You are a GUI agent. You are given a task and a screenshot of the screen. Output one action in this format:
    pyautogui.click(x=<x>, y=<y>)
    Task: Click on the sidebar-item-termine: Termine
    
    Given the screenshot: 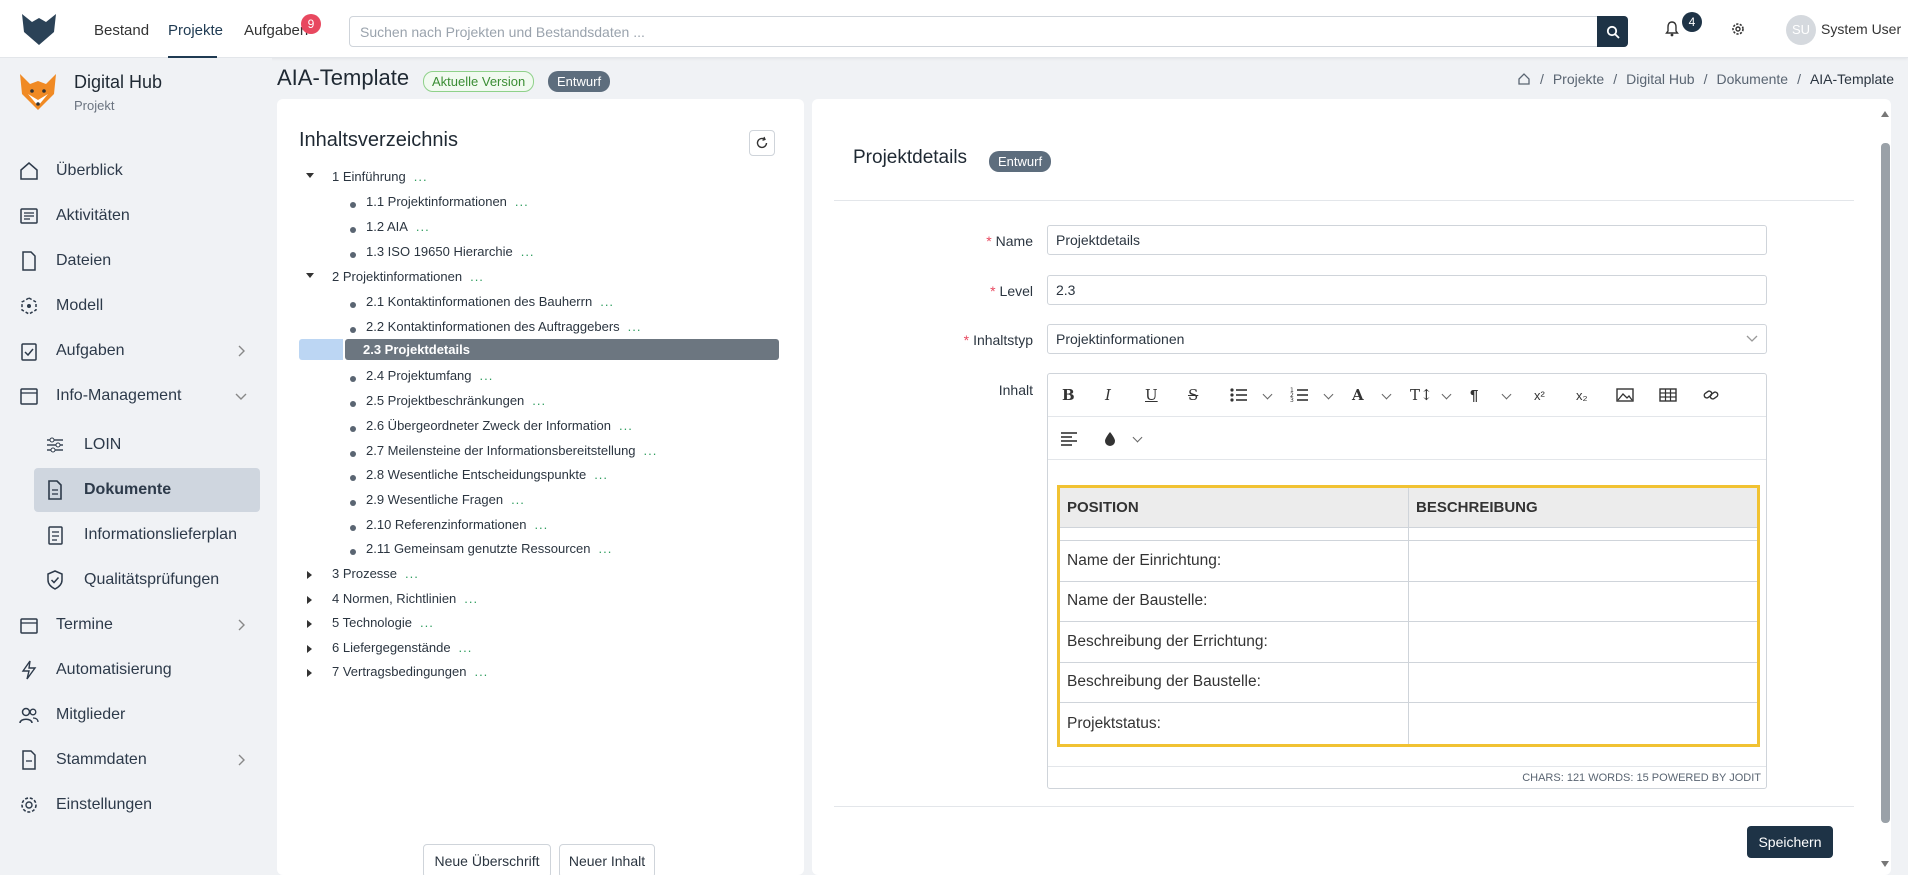 What is the action you would take?
    pyautogui.click(x=136, y=625)
    